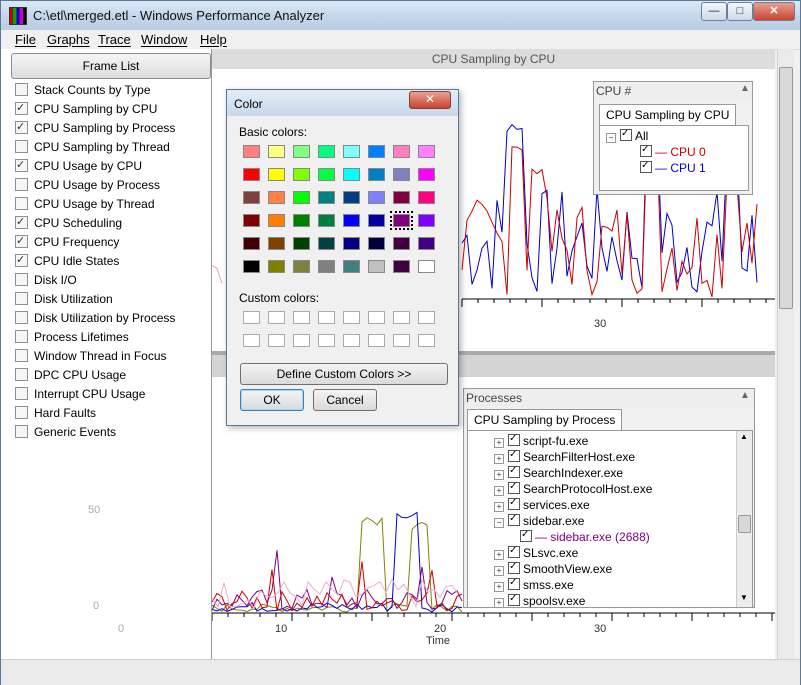 The height and width of the screenshot is (685, 801). What do you see at coordinates (68, 222) in the screenshot?
I see `graph-item: CPU Scheduling` at bounding box center [68, 222].